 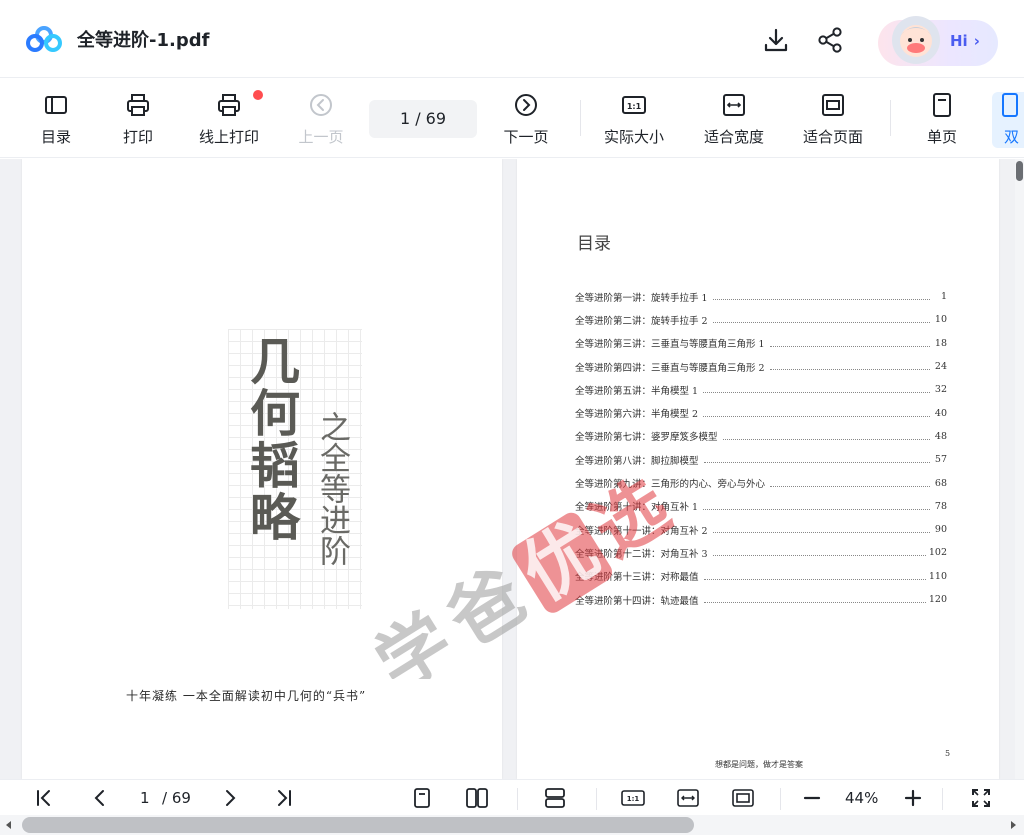 I want to click on toolbar-divider, so click(x=890, y=118).